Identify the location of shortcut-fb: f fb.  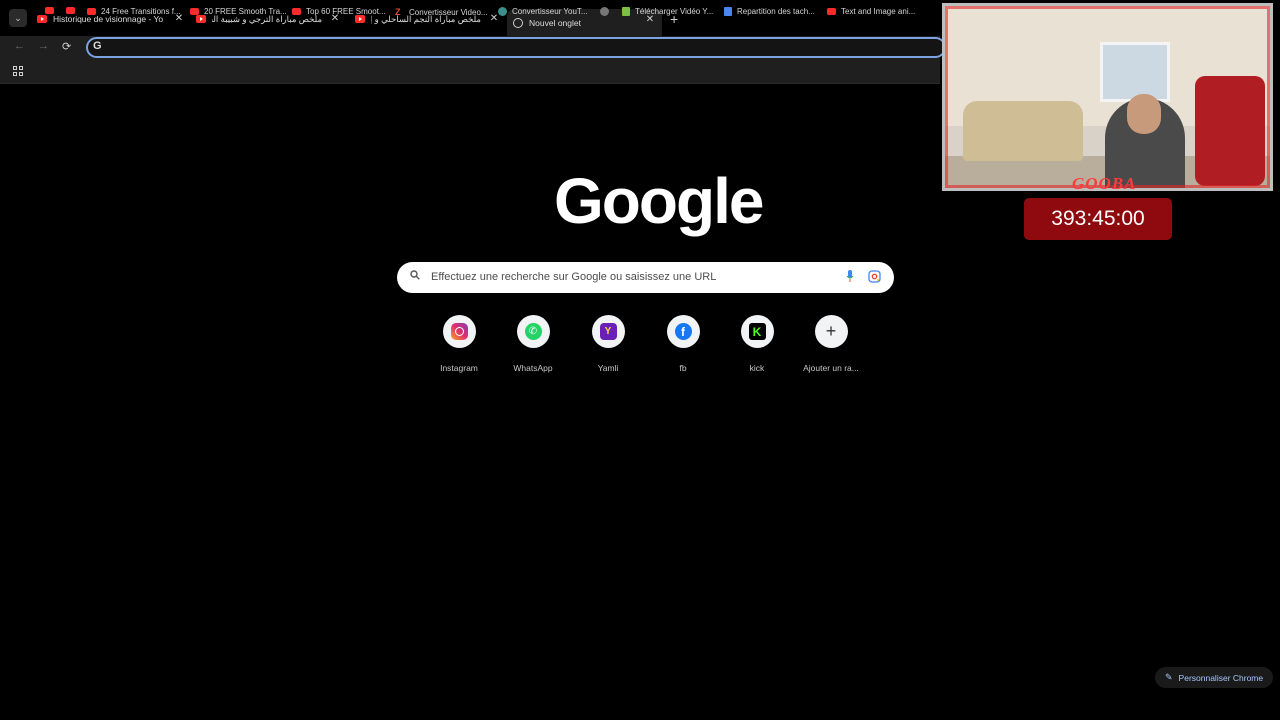
(683, 344).